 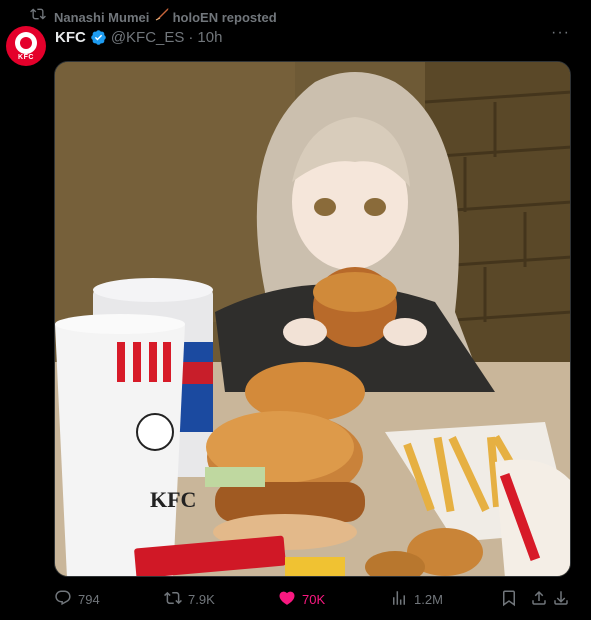 What do you see at coordinates (161, 13) in the screenshot?
I see `quill-feather-icon` at bounding box center [161, 13].